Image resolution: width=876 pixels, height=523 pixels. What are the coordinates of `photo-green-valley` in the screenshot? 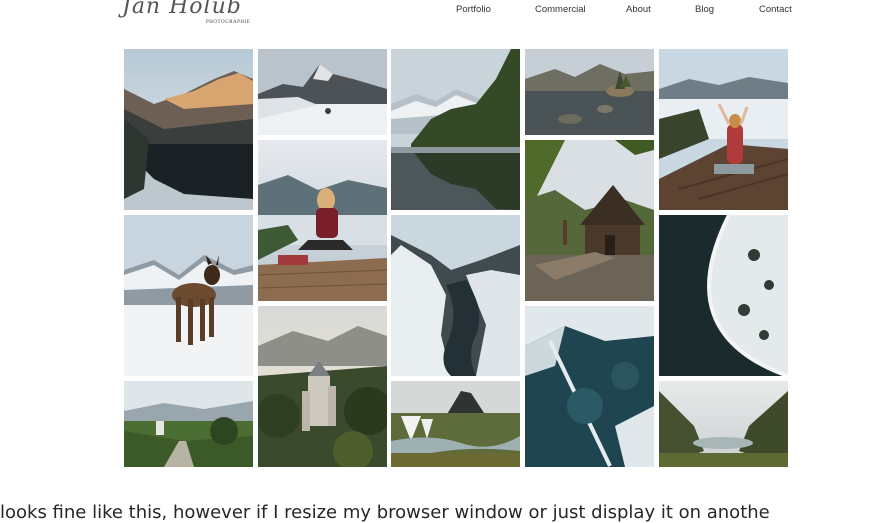 It's located at (188, 424).